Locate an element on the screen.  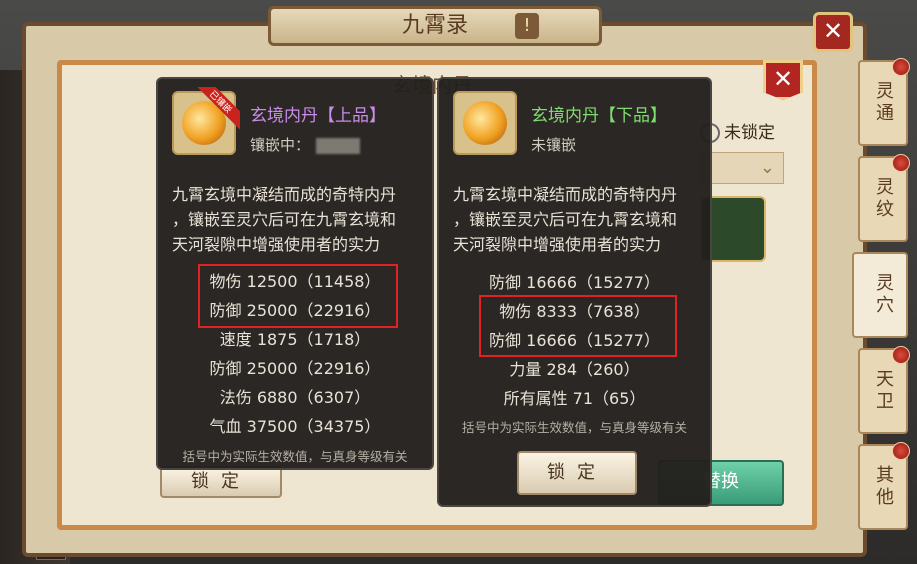
tab-tianwei: 天卫 is located at coordinates (884, 390).